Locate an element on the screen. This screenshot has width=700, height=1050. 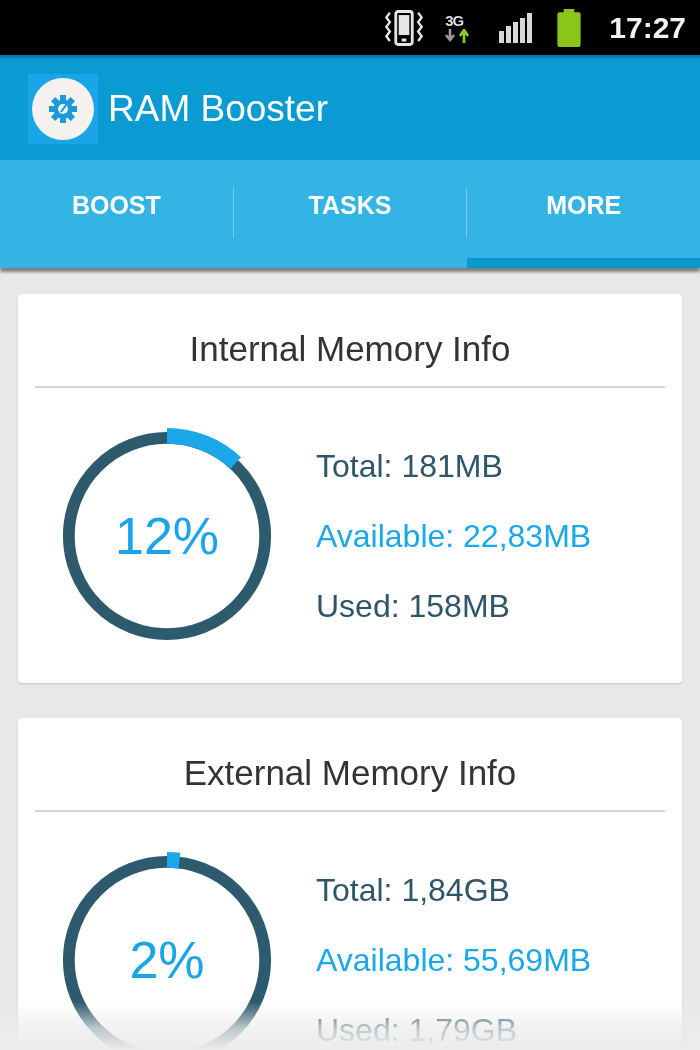
percent-label: 2% is located at coordinates (167, 960).